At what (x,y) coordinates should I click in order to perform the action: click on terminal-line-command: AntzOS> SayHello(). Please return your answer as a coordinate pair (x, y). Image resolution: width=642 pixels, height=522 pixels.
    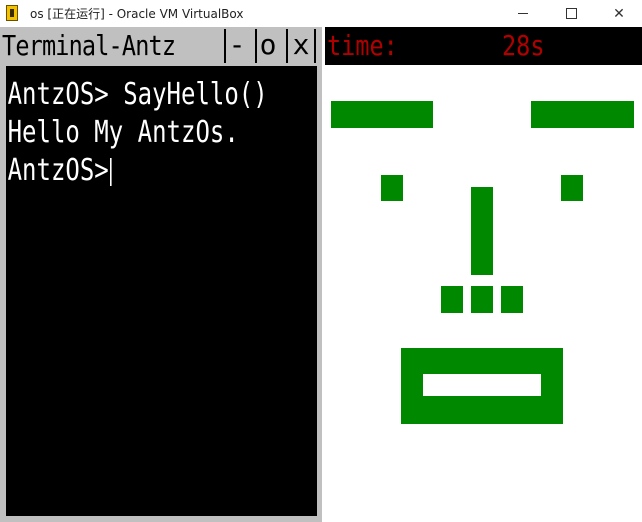
    Looking at the image, I should click on (137, 94).